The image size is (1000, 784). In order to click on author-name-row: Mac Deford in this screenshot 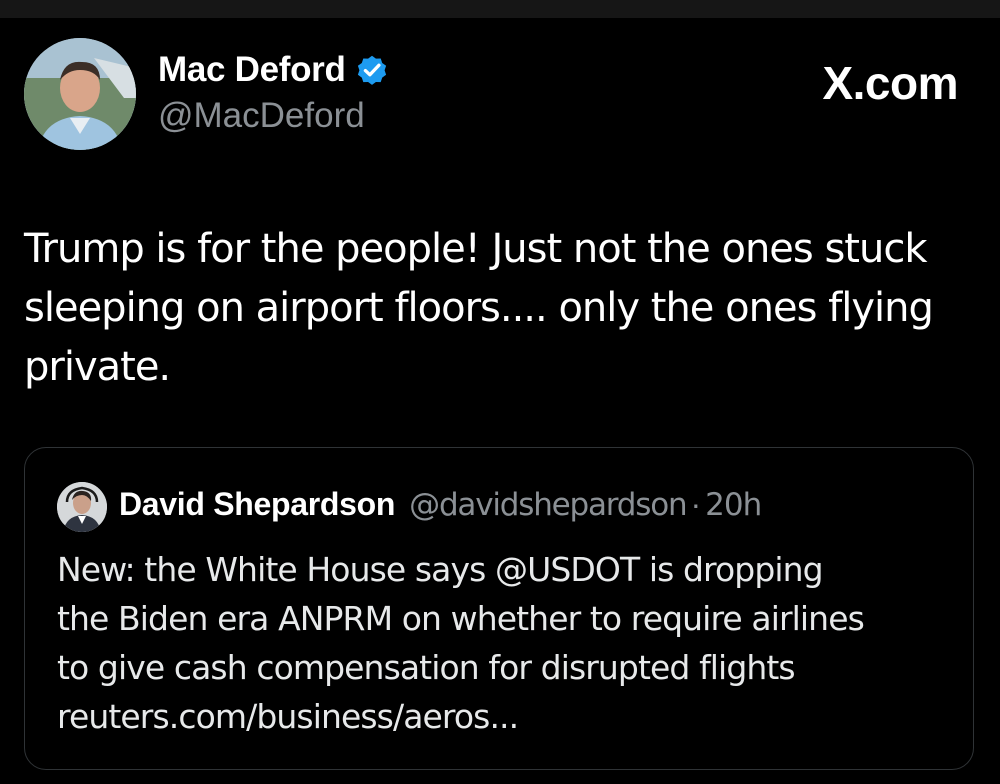, I will do `click(274, 70)`.